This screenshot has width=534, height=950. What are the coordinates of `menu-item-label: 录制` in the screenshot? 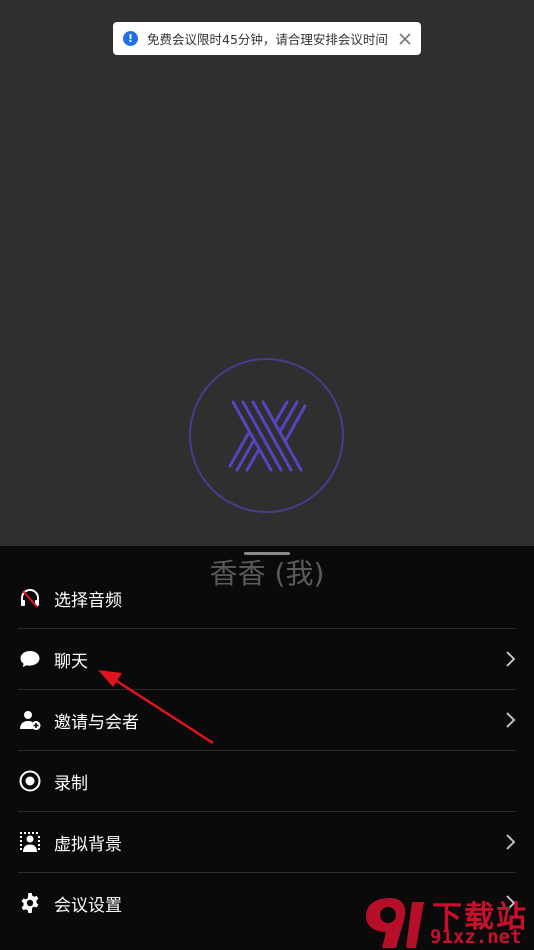 It's located at (71, 783).